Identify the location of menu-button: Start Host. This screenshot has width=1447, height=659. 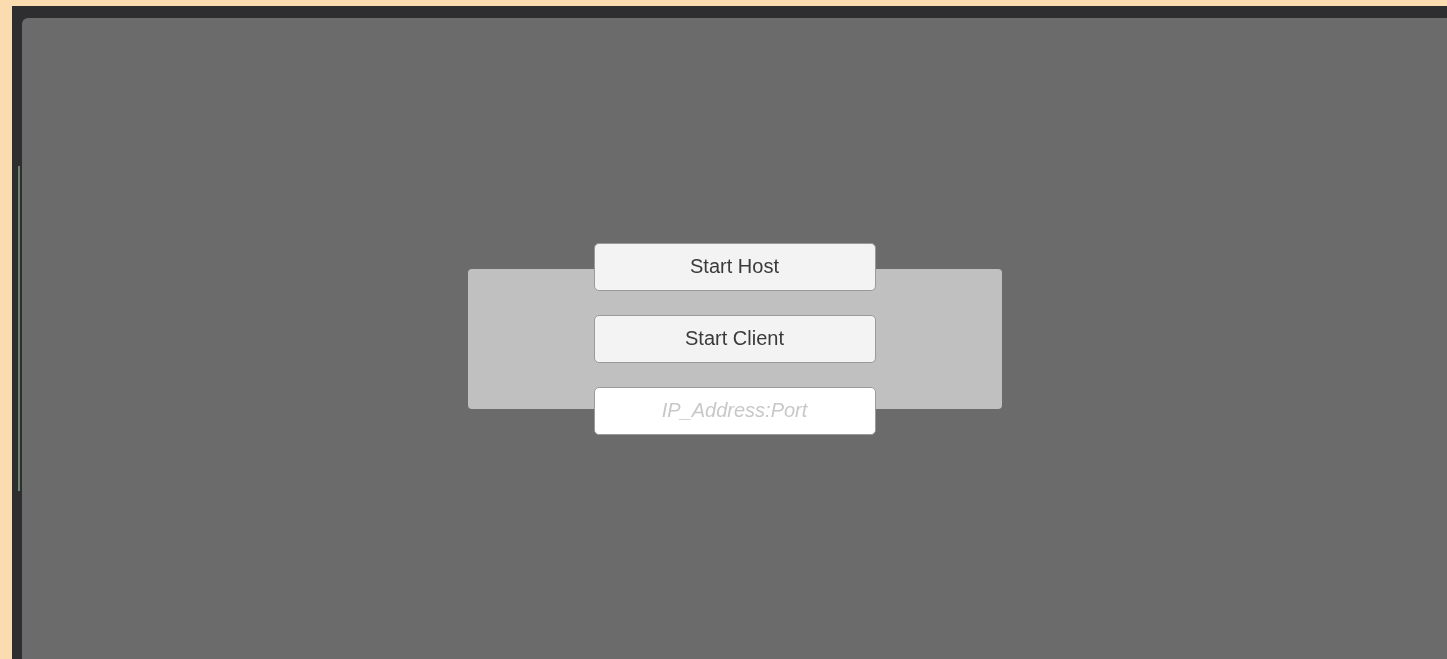
(734, 266).